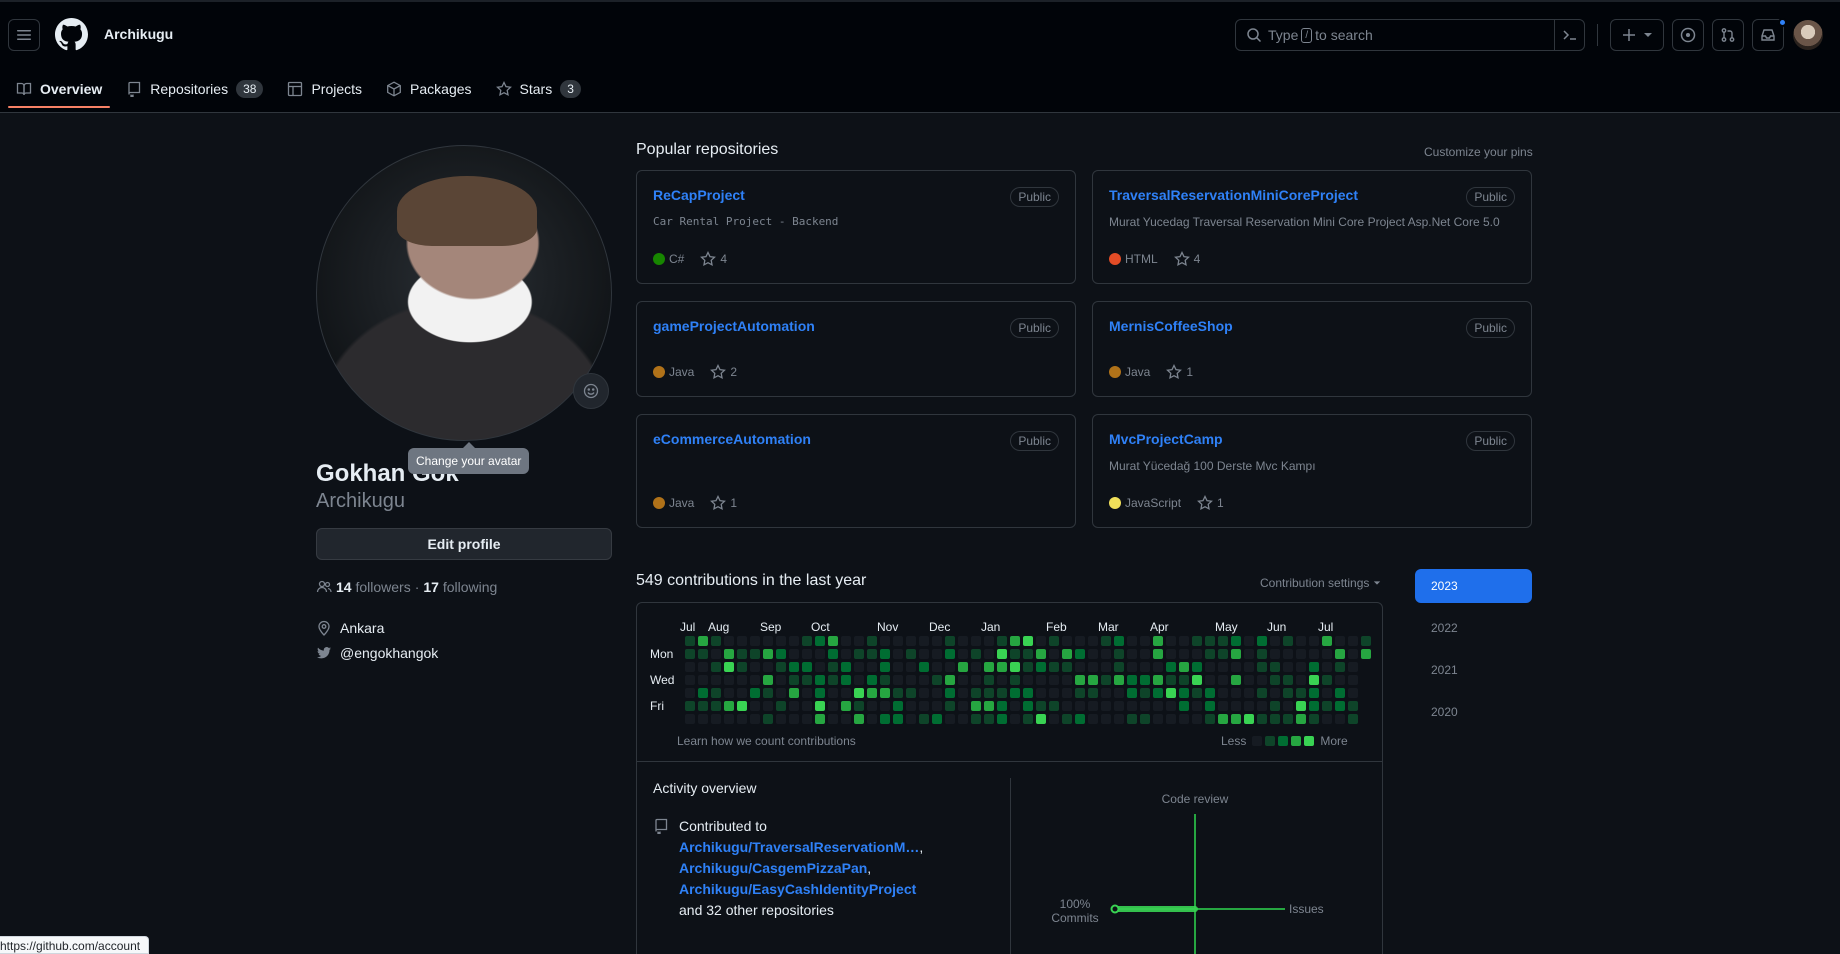  I want to click on tab-projects: Projects, so click(324, 89).